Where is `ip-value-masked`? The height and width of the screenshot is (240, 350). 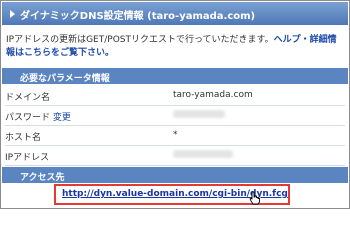
ip-value-masked is located at coordinates (203, 155).